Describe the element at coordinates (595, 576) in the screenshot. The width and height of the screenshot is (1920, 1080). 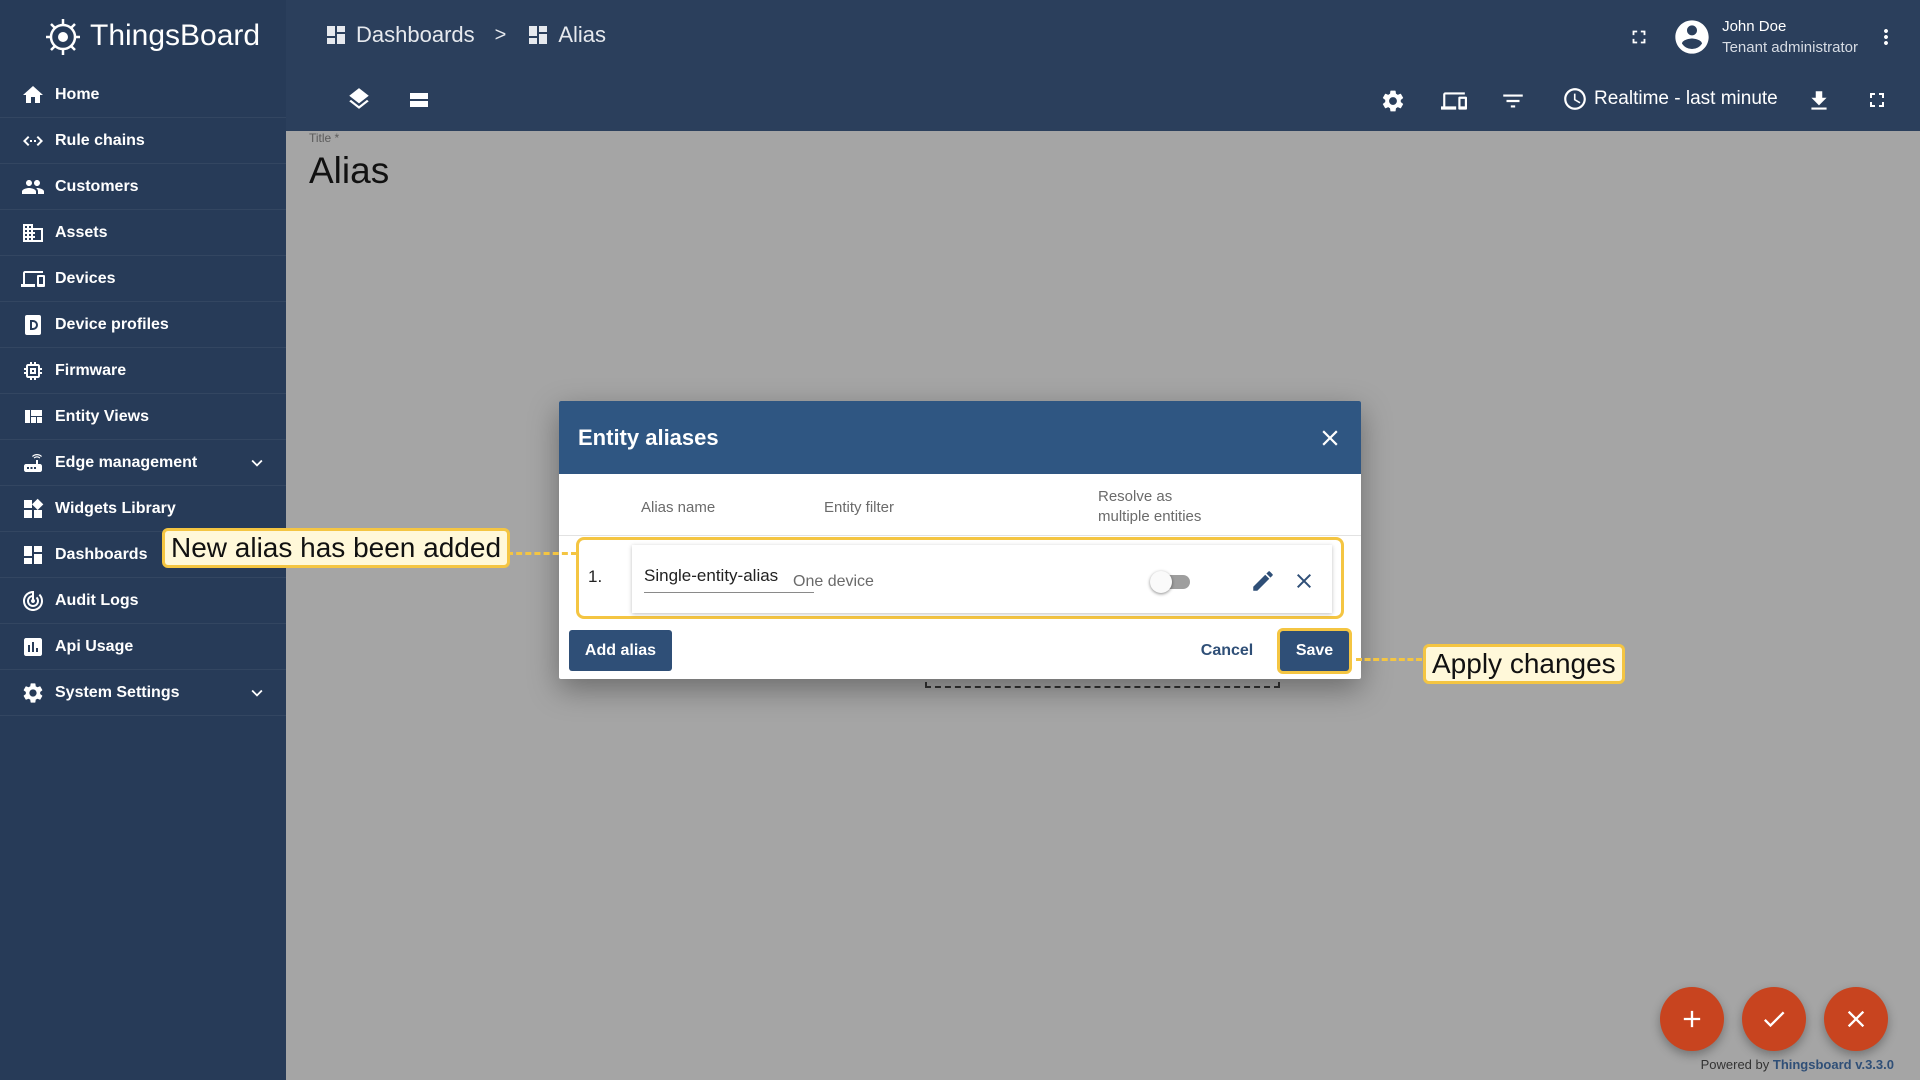
I see `row-index: 1.` at that location.